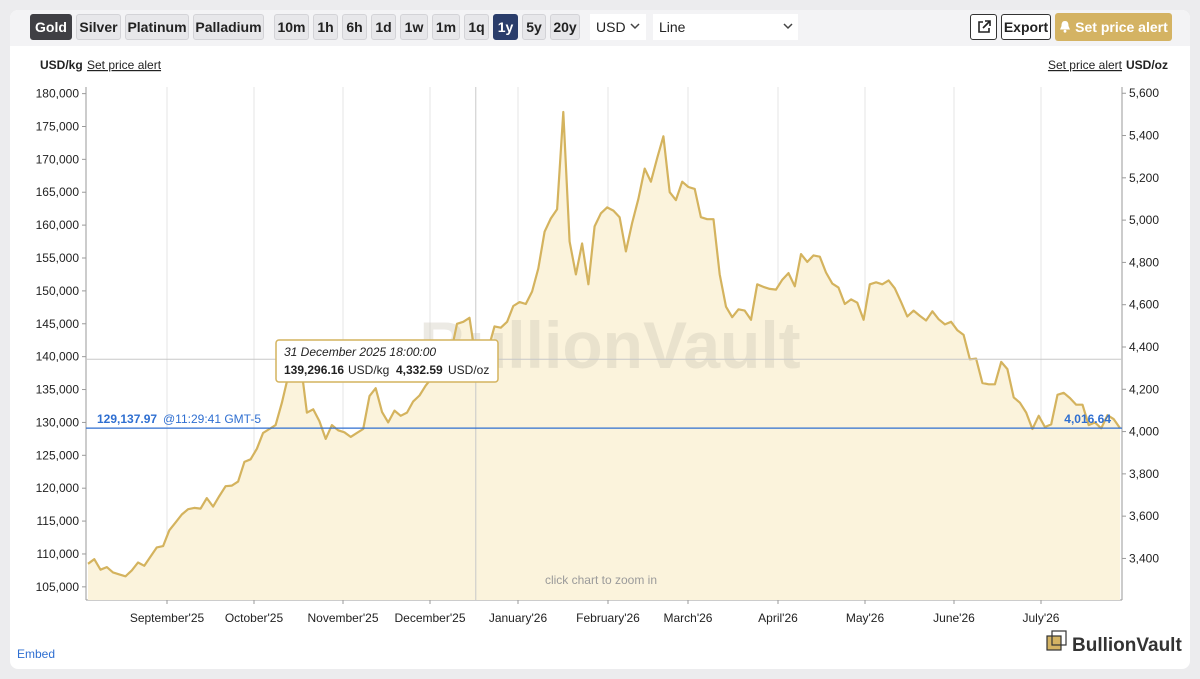 The width and height of the screenshot is (1200, 679). I want to click on y-tick-label: 165,000, so click(58, 192).